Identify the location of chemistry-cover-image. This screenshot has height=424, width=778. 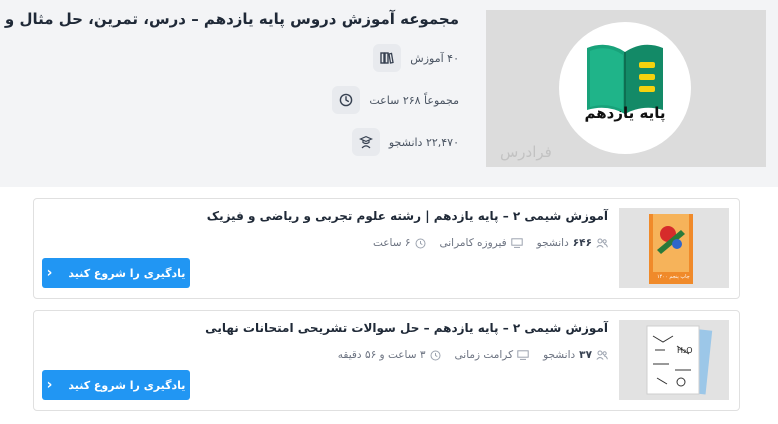
(679, 360).